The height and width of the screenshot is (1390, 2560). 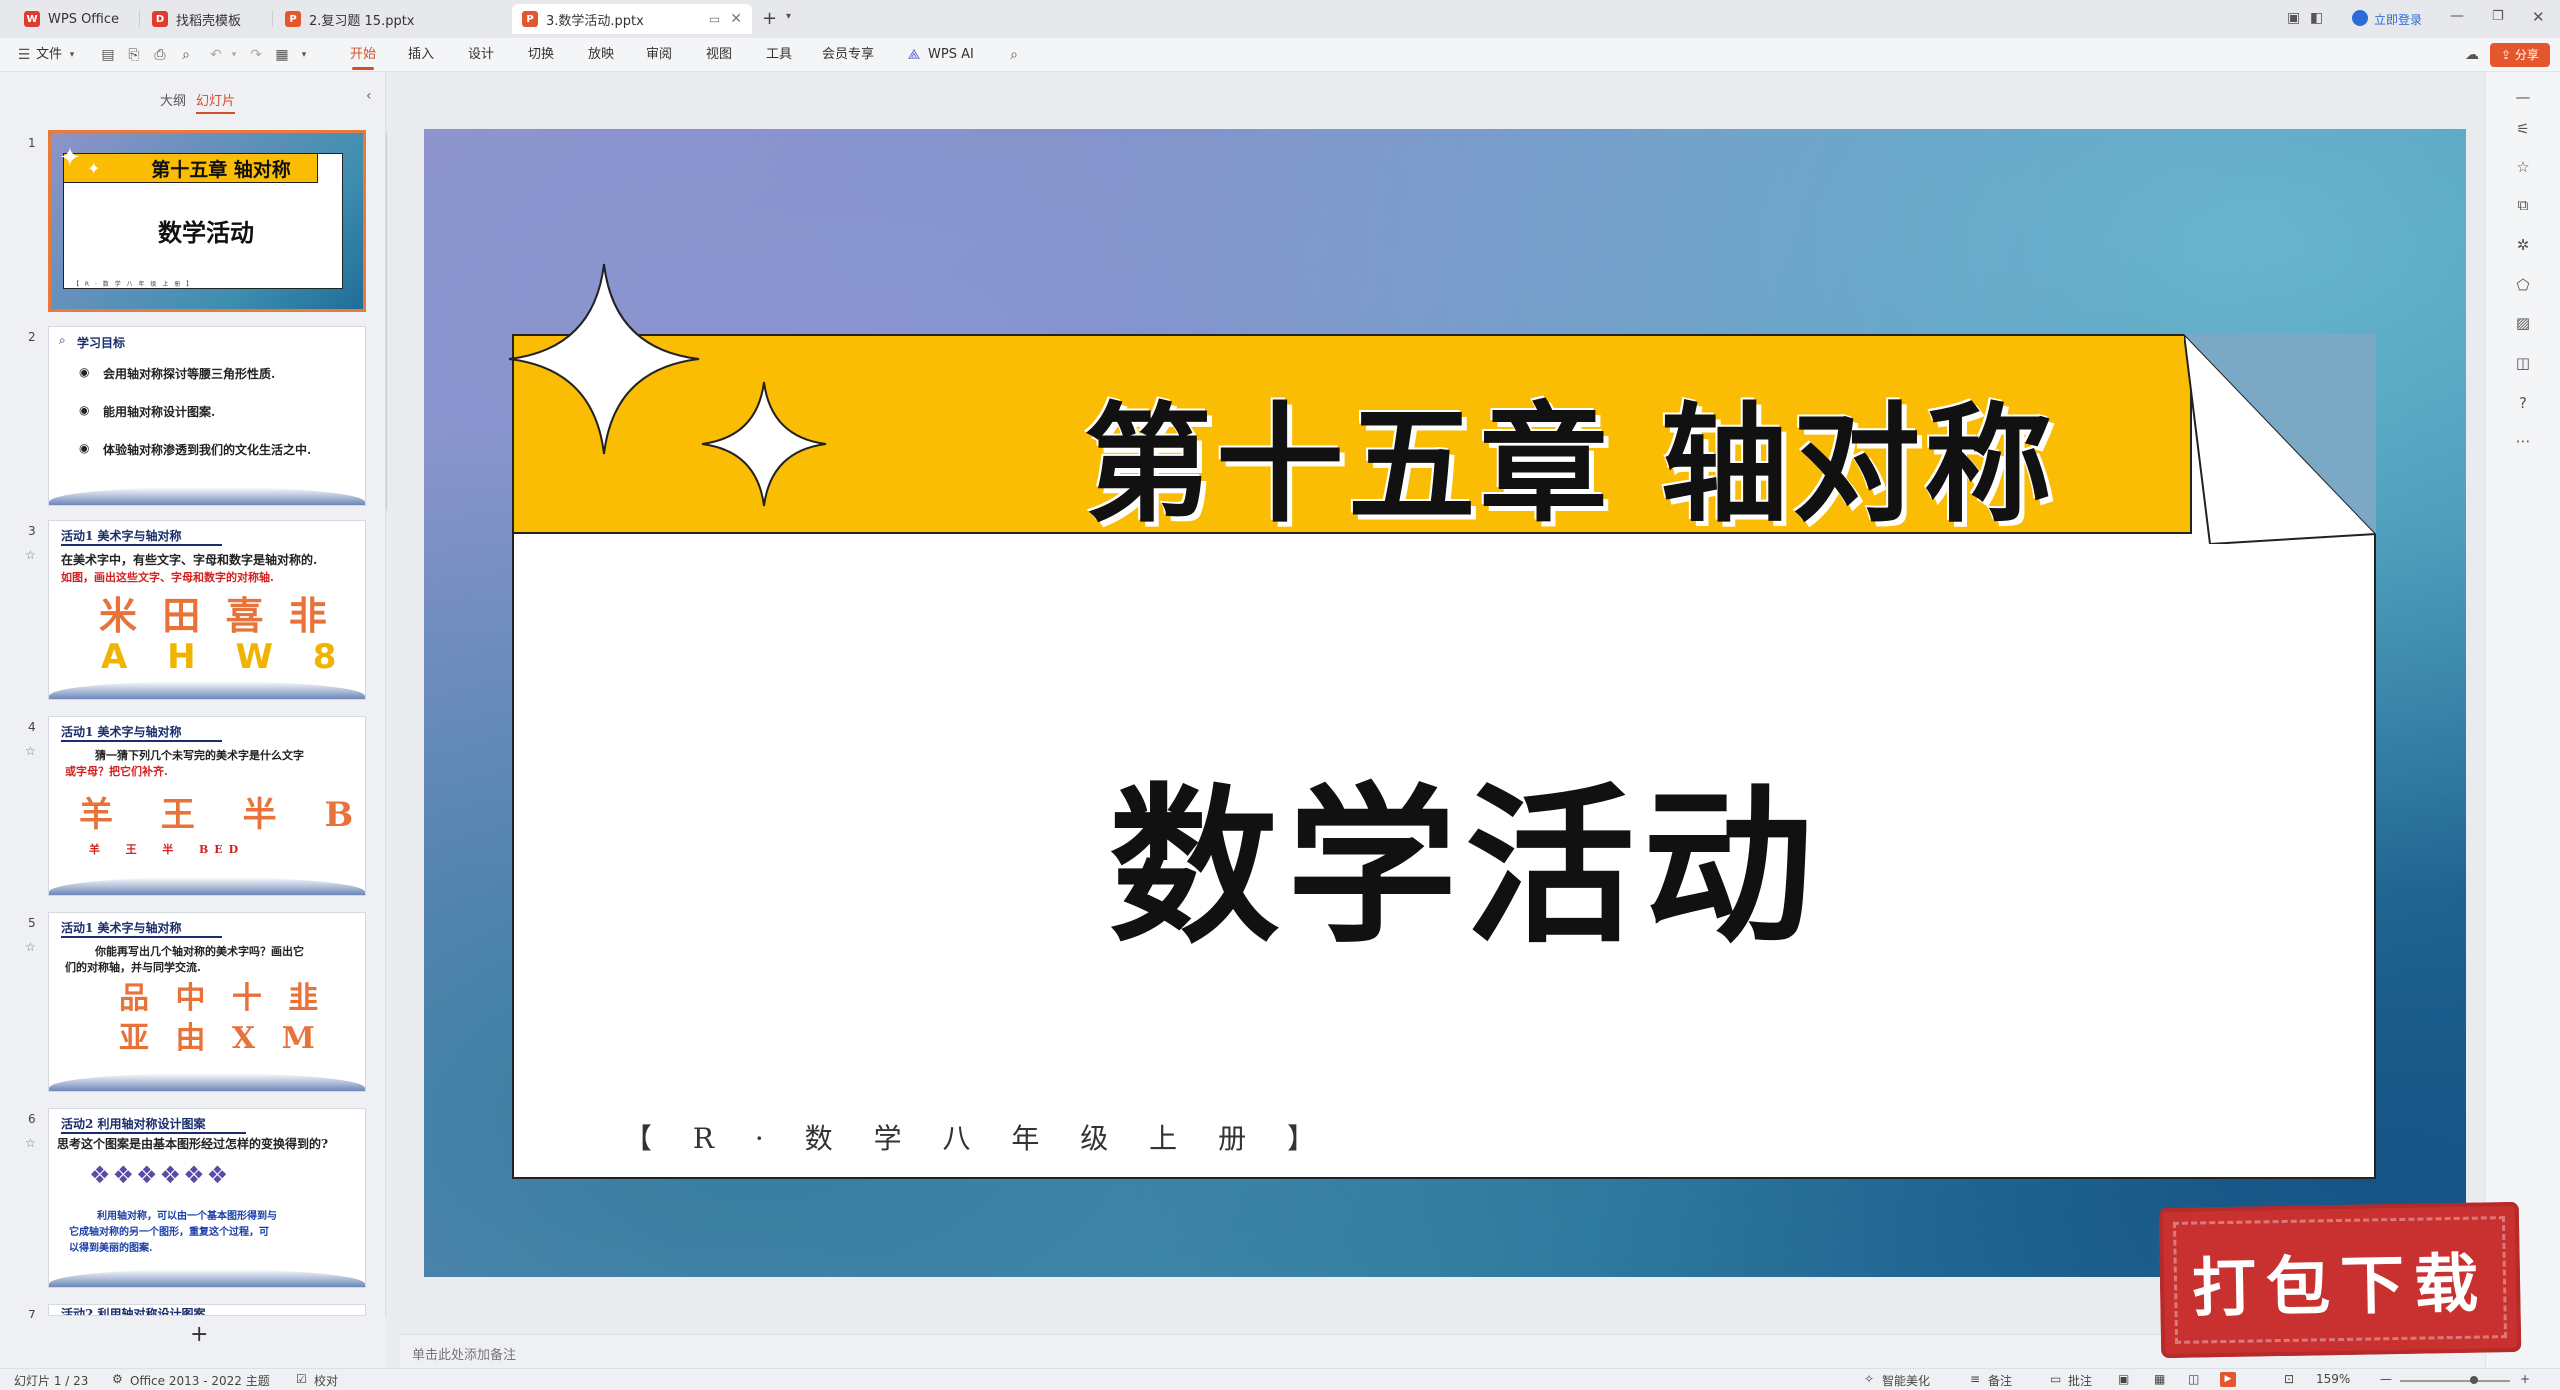 I want to click on notes-icon: ≡, so click(x=1975, y=1379).